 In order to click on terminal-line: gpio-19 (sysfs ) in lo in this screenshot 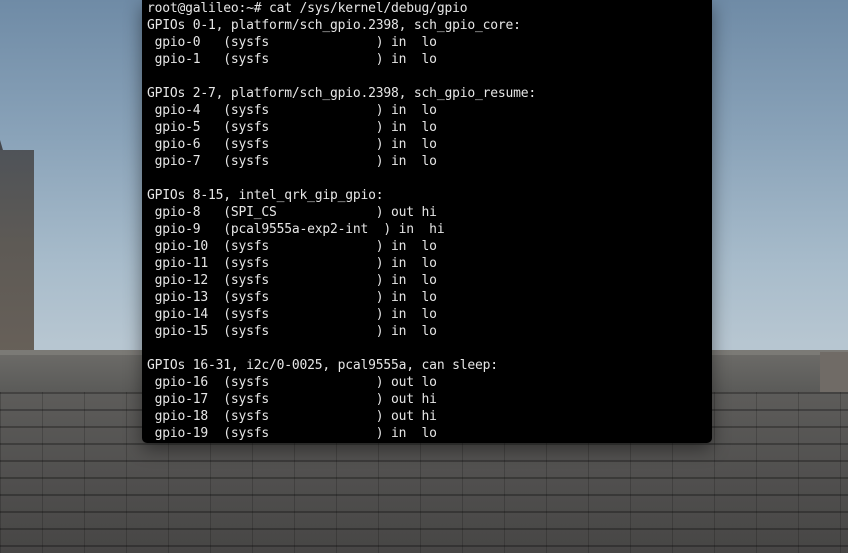, I will do `click(292, 433)`.